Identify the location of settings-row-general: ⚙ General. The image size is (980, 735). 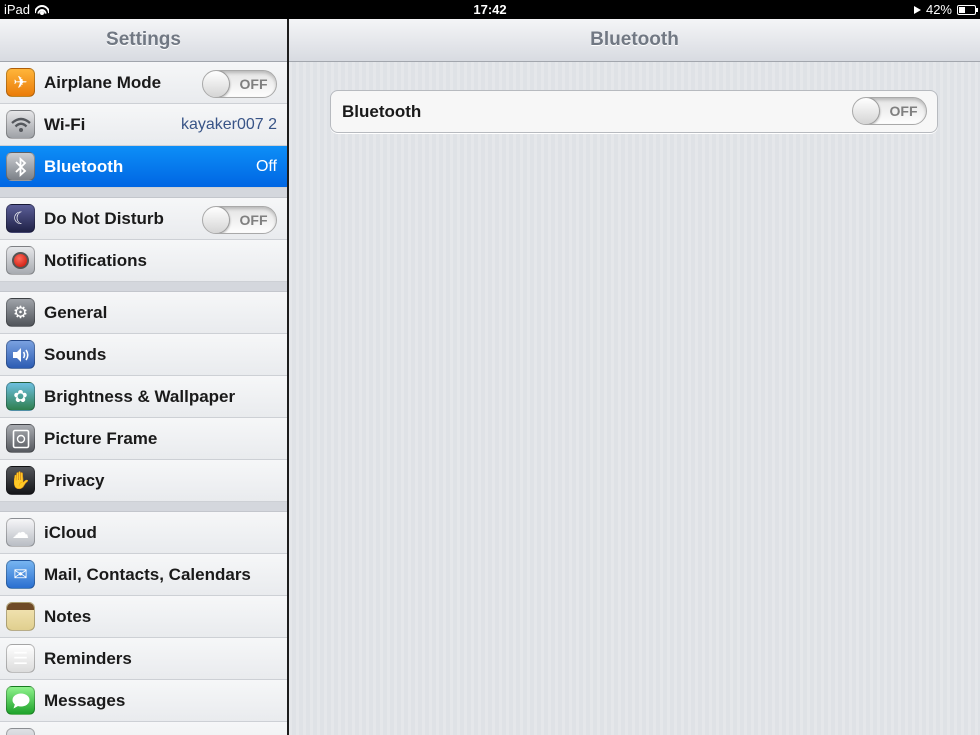
(143, 313).